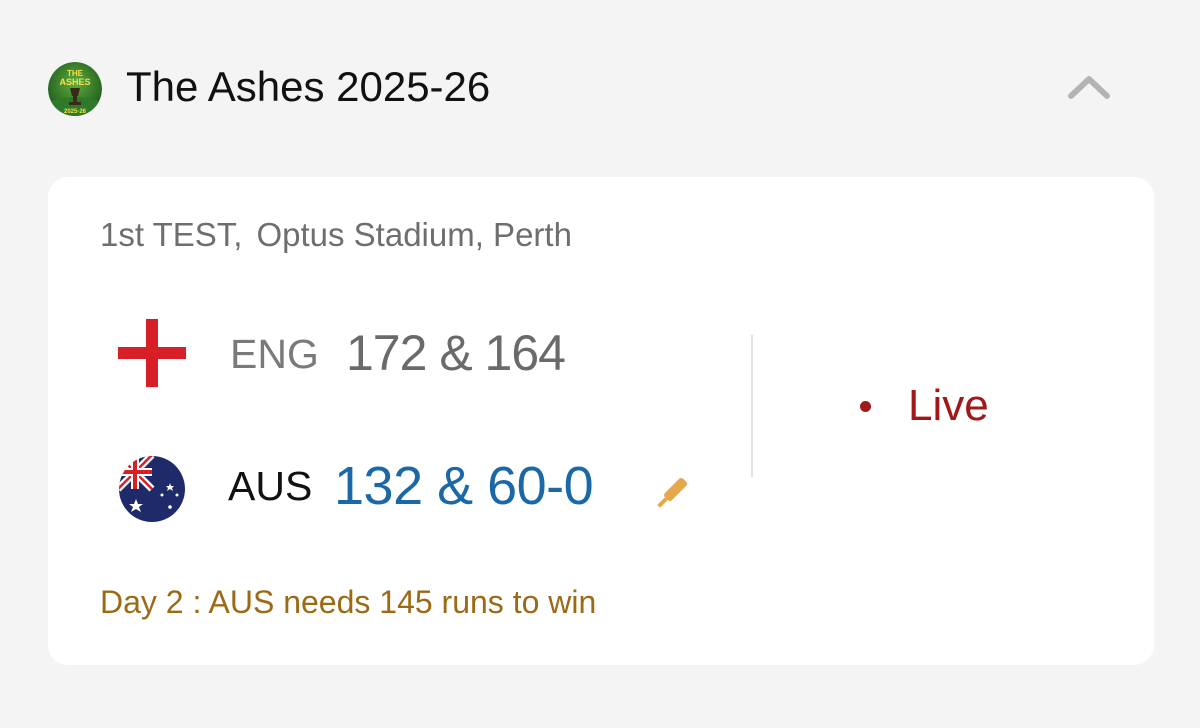  Describe the element at coordinates (308, 86) in the screenshot. I see `series-title: The Ashes 2025-26` at that location.